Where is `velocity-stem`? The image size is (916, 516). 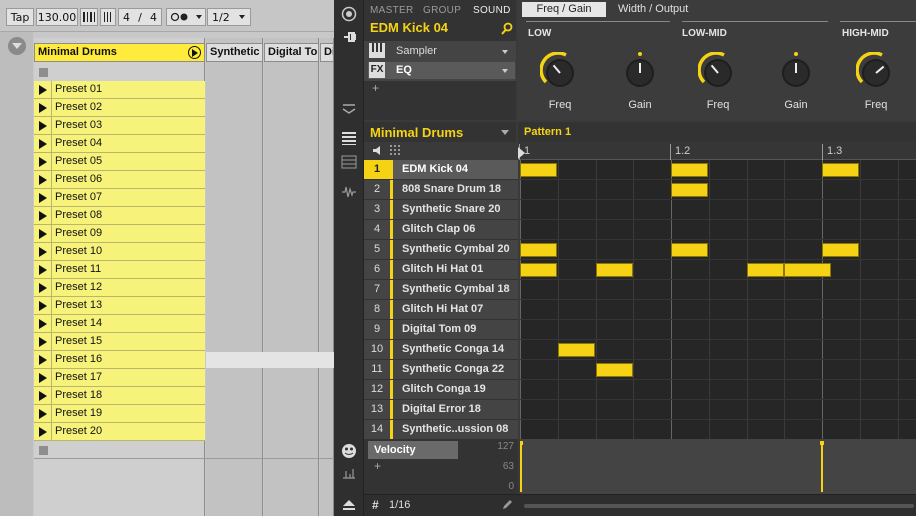 velocity-stem is located at coordinates (822, 467).